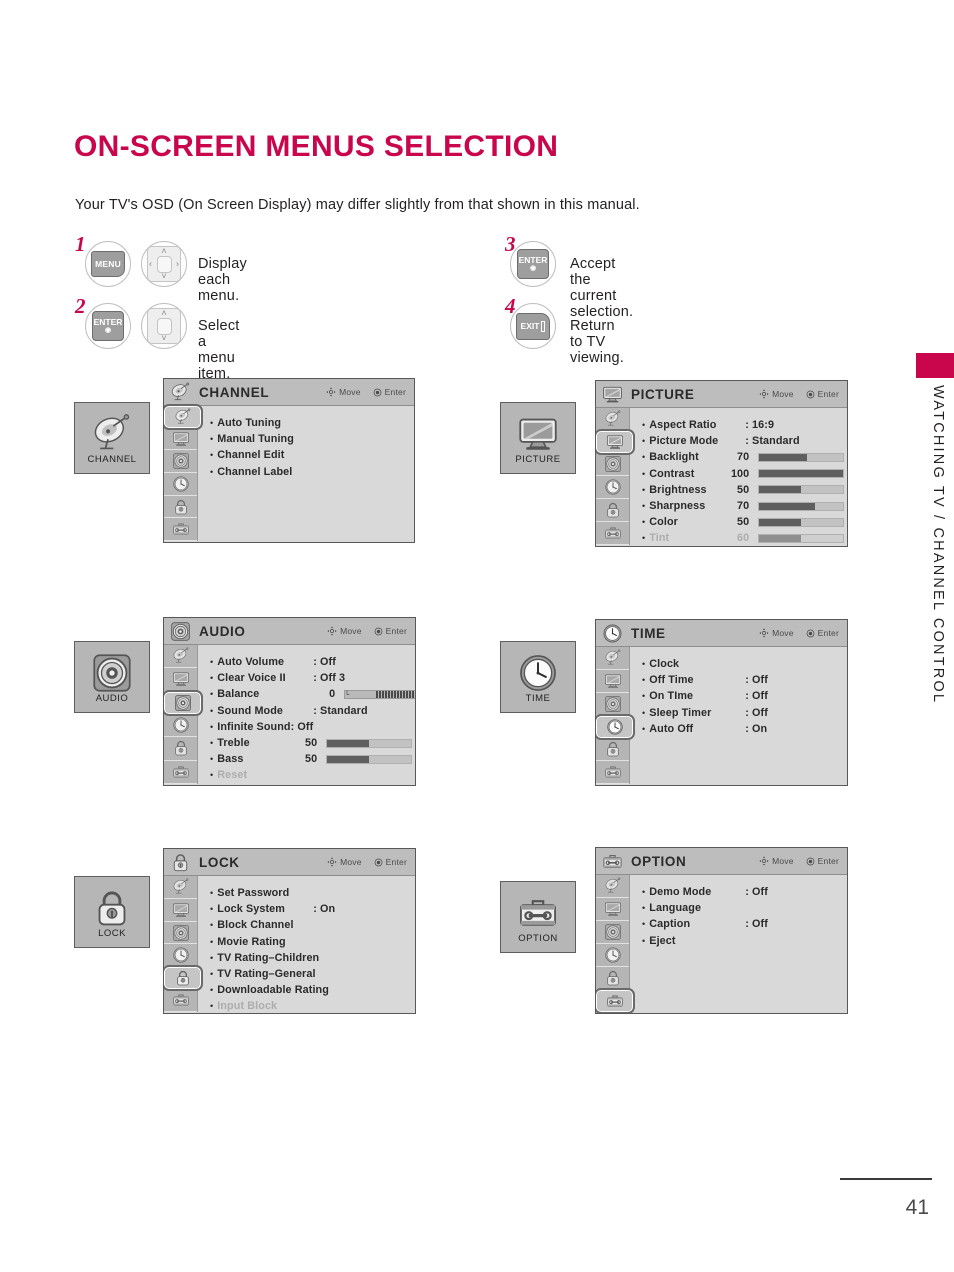  What do you see at coordinates (312, 472) in the screenshot?
I see `osd-row: • Channel Label` at bounding box center [312, 472].